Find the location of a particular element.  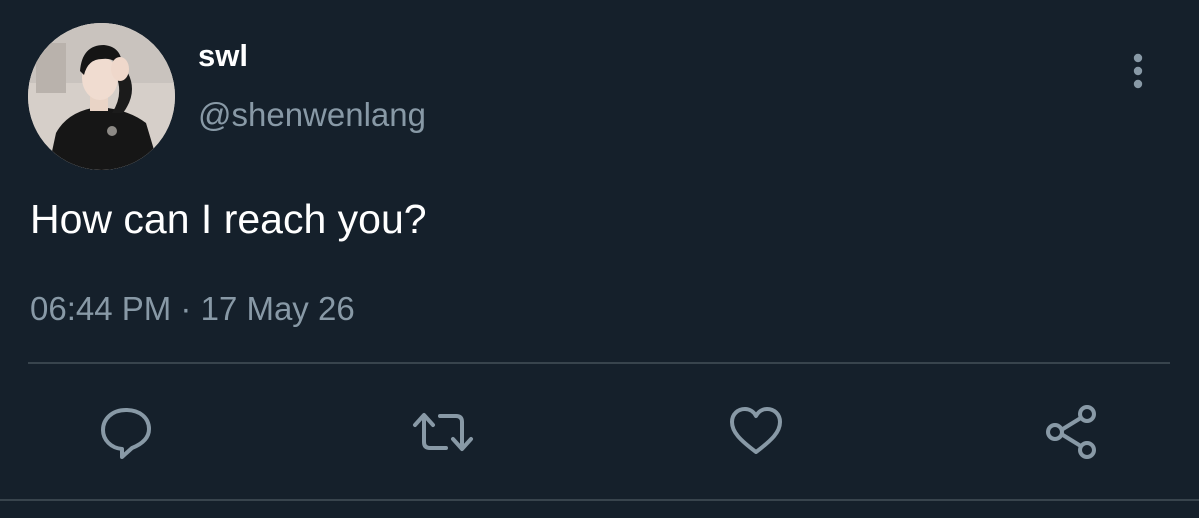

more-options-button is located at coordinates (1138, 71).